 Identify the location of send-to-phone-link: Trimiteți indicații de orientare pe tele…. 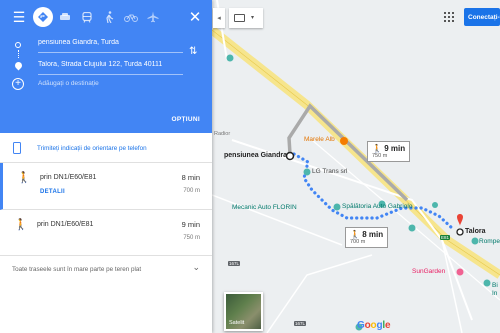
(92, 148).